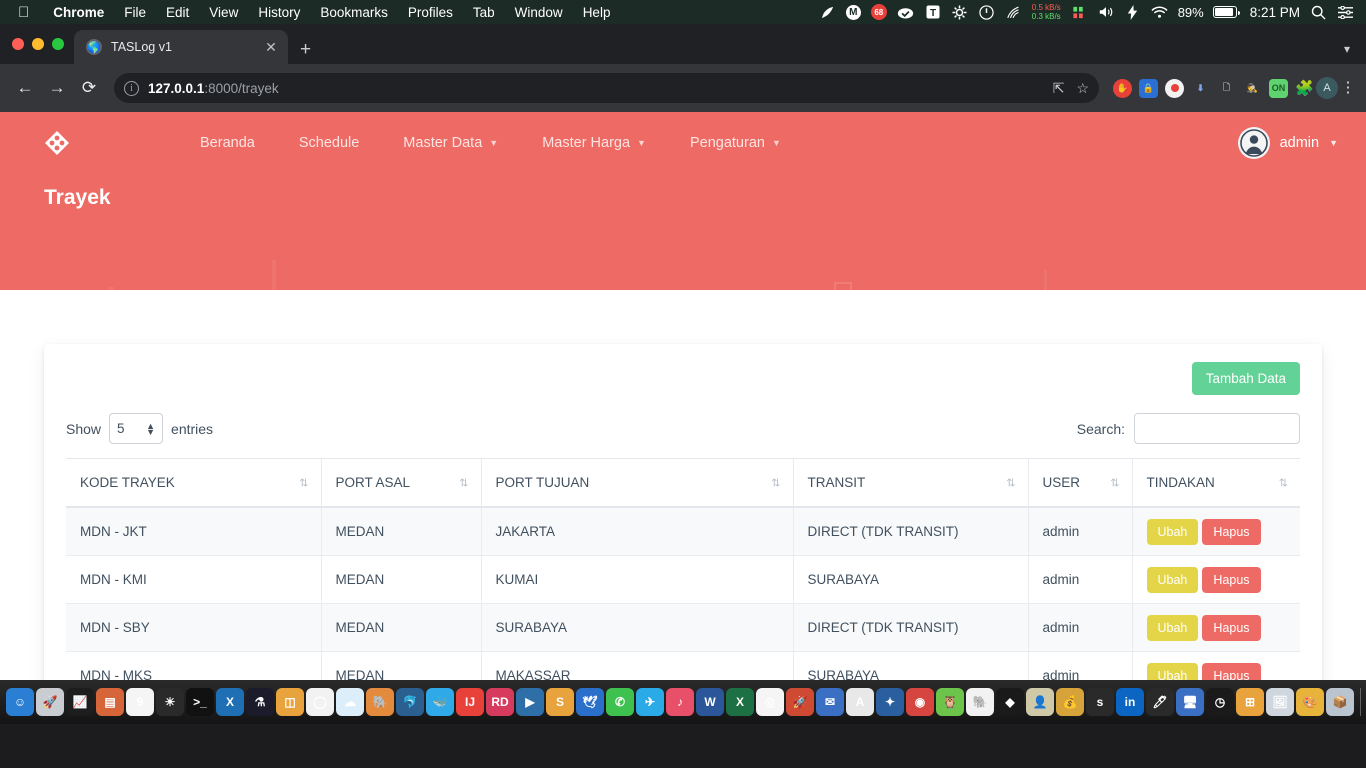 The image size is (1366, 768). Describe the element at coordinates (960, 12) in the screenshot. I see `gear-icon` at that location.